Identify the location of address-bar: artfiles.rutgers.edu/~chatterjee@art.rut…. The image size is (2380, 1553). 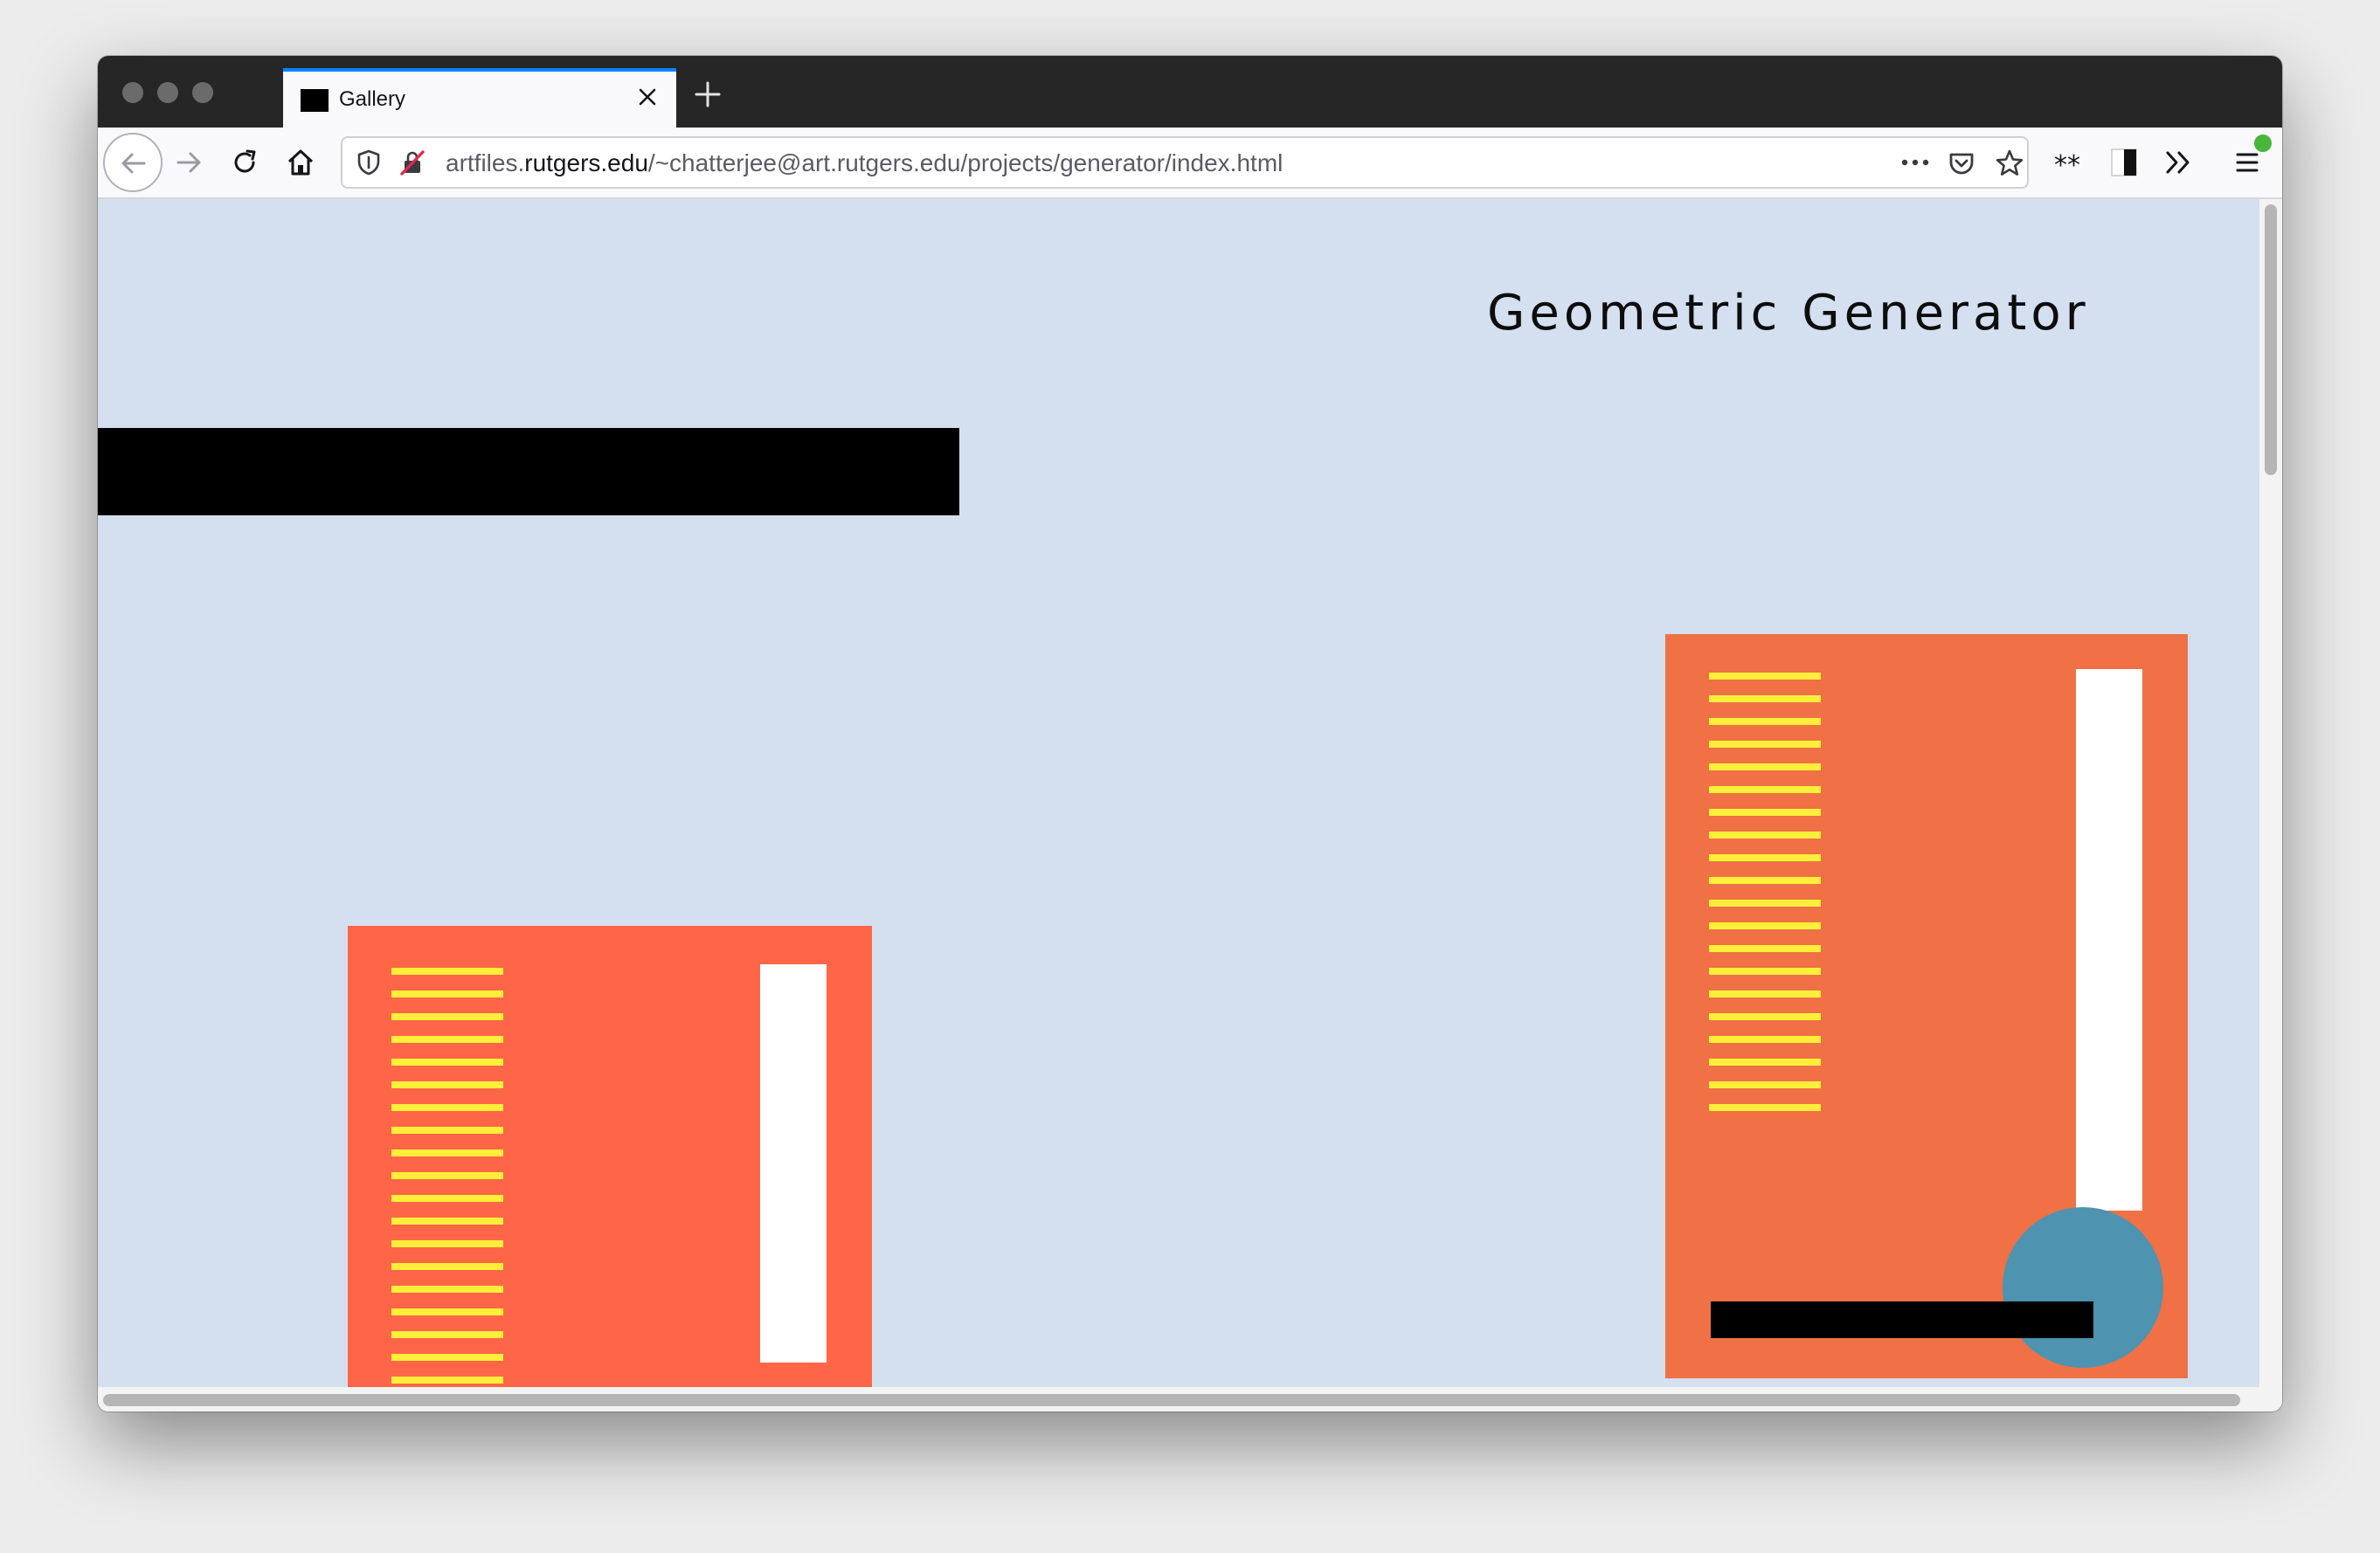
(1185, 163).